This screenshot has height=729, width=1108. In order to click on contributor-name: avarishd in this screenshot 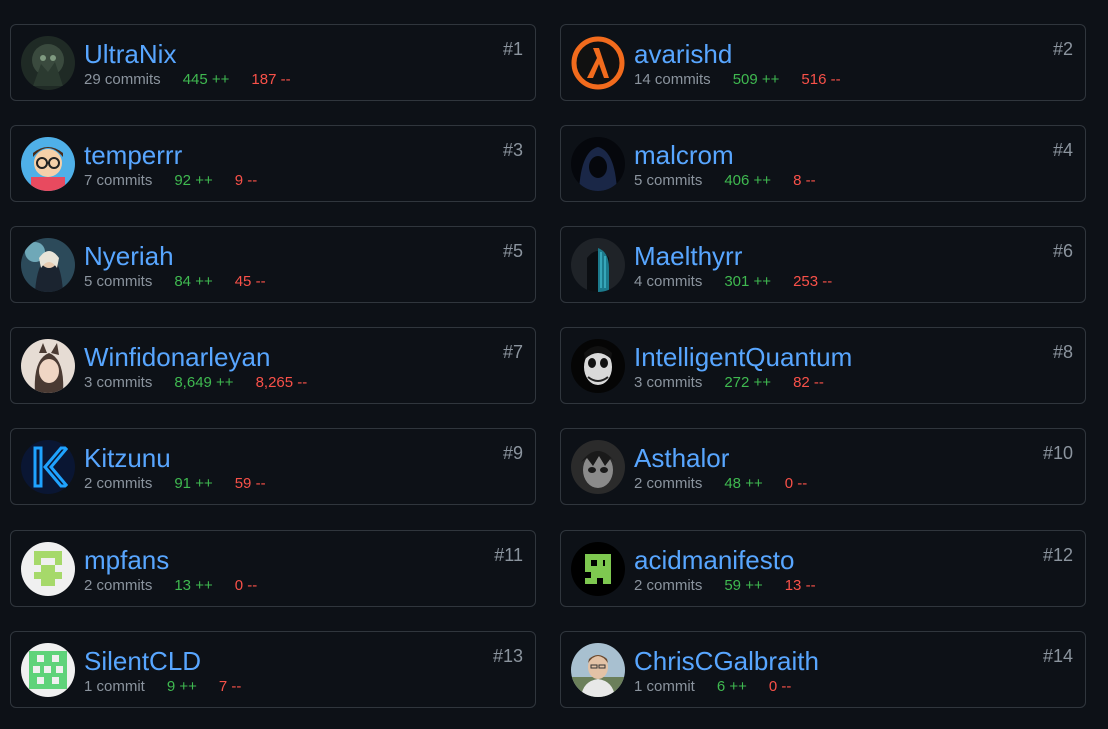, I will do `click(683, 54)`.